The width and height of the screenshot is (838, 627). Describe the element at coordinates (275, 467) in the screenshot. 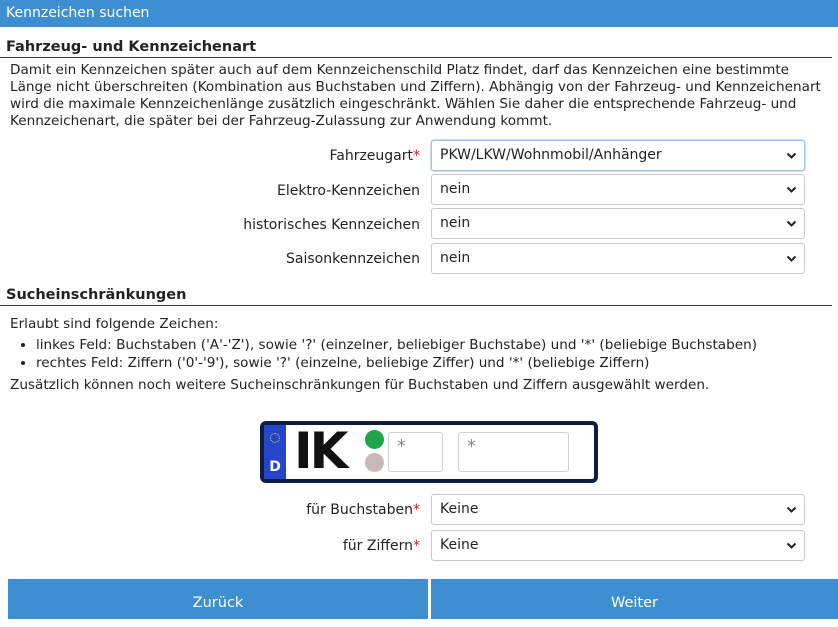

I see `country-code: D` at that location.